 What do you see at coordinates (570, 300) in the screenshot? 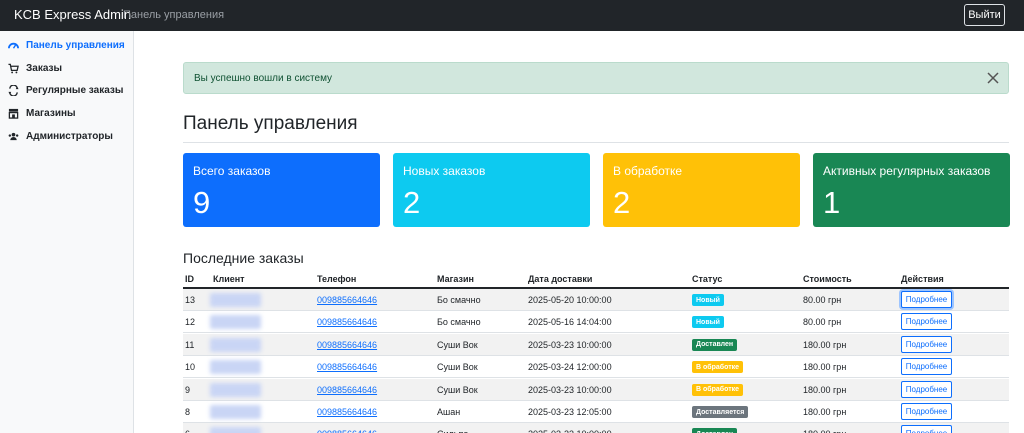
I see `cell-delivery-date: 2025-05-20 10:00:00` at bounding box center [570, 300].